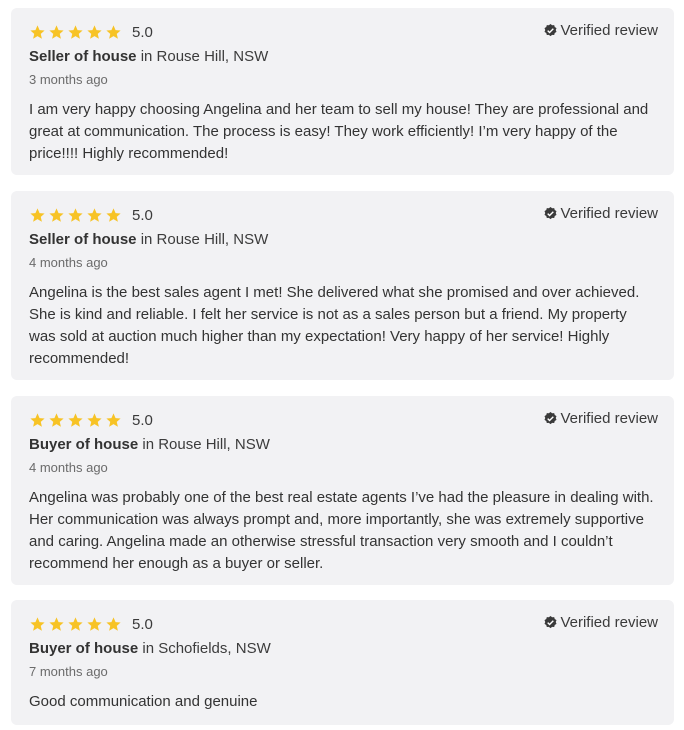 This screenshot has height=730, width=684. I want to click on reviewer-info: Buyer of house in Schofields, NSW, so click(150, 648).